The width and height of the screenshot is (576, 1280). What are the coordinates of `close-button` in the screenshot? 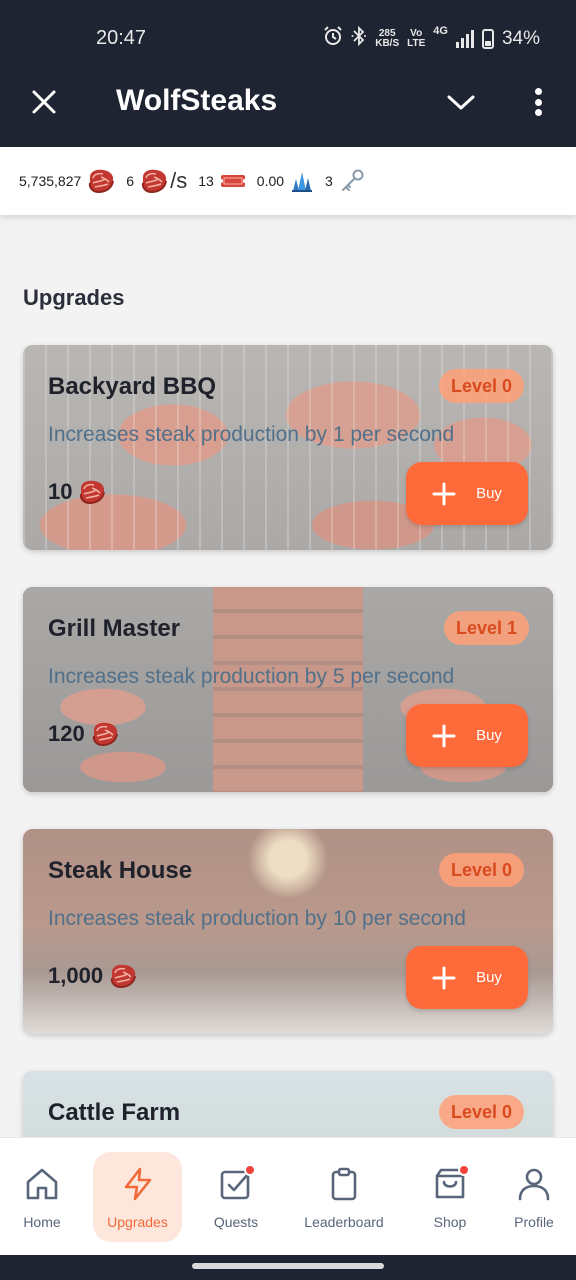 It's located at (44, 102).